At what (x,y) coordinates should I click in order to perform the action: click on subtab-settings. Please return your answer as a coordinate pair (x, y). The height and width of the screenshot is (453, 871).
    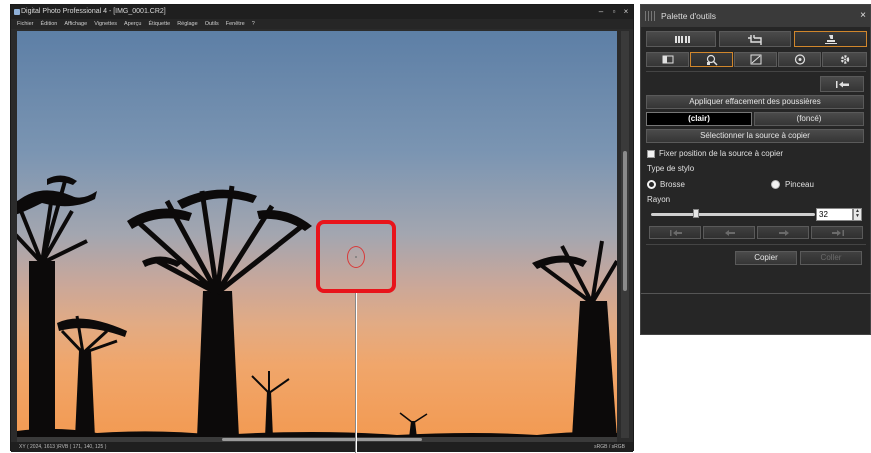
    Looking at the image, I should click on (844, 59).